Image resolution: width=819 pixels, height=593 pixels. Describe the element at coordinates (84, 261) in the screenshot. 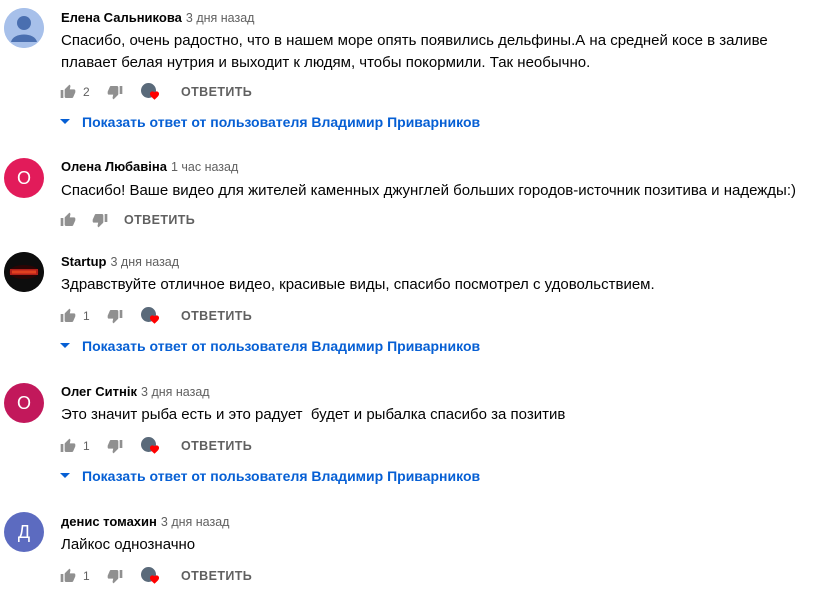

I see `comment-author: Startup` at that location.